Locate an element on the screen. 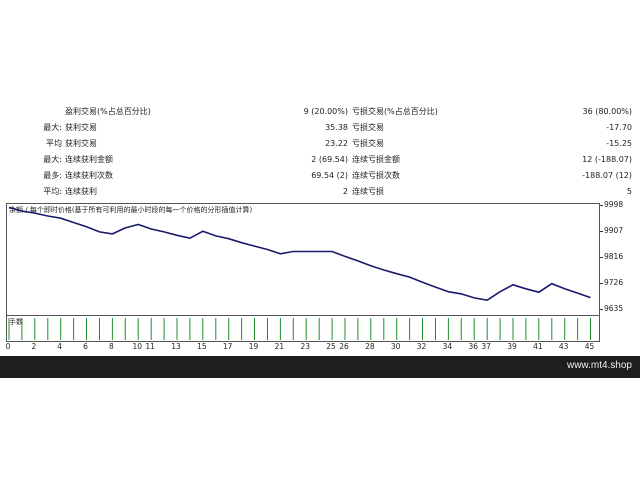 The image size is (640, 480). site-watermark: www.mt4.shop is located at coordinates (599, 365).